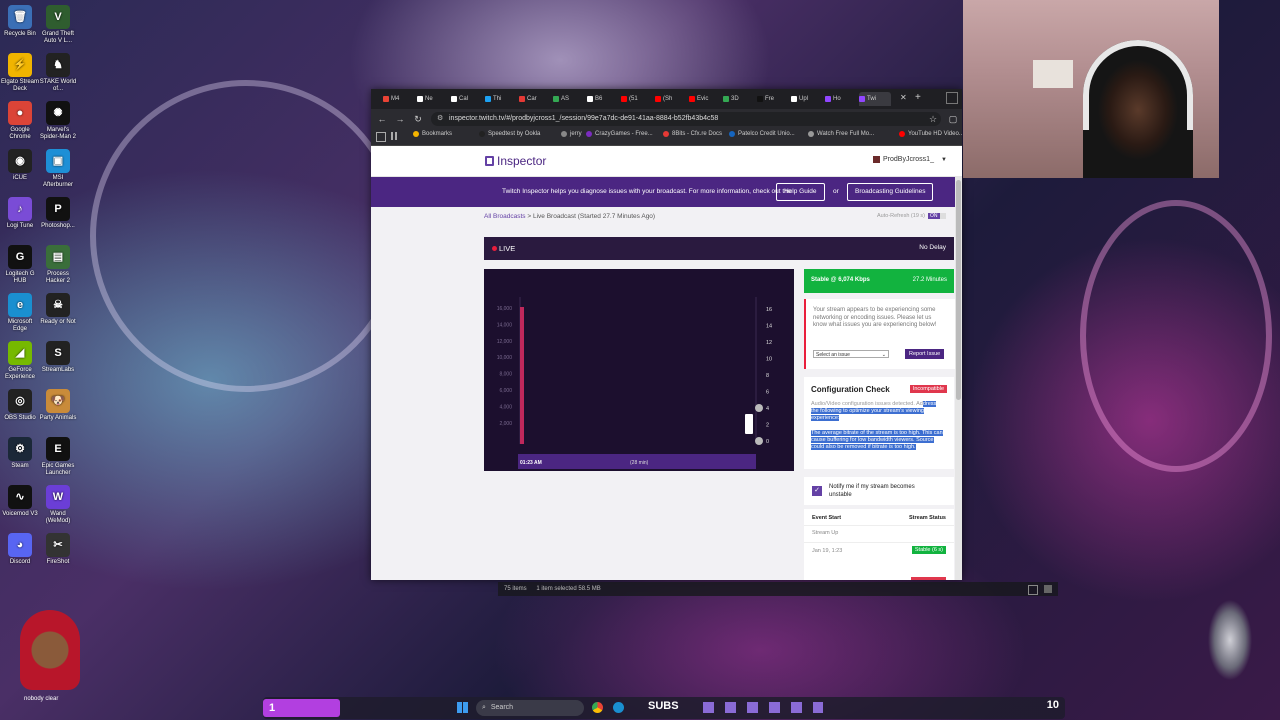 Image resolution: width=1280 pixels, height=720 pixels. I want to click on y-left-tick-label: 8,000, so click(505, 375).